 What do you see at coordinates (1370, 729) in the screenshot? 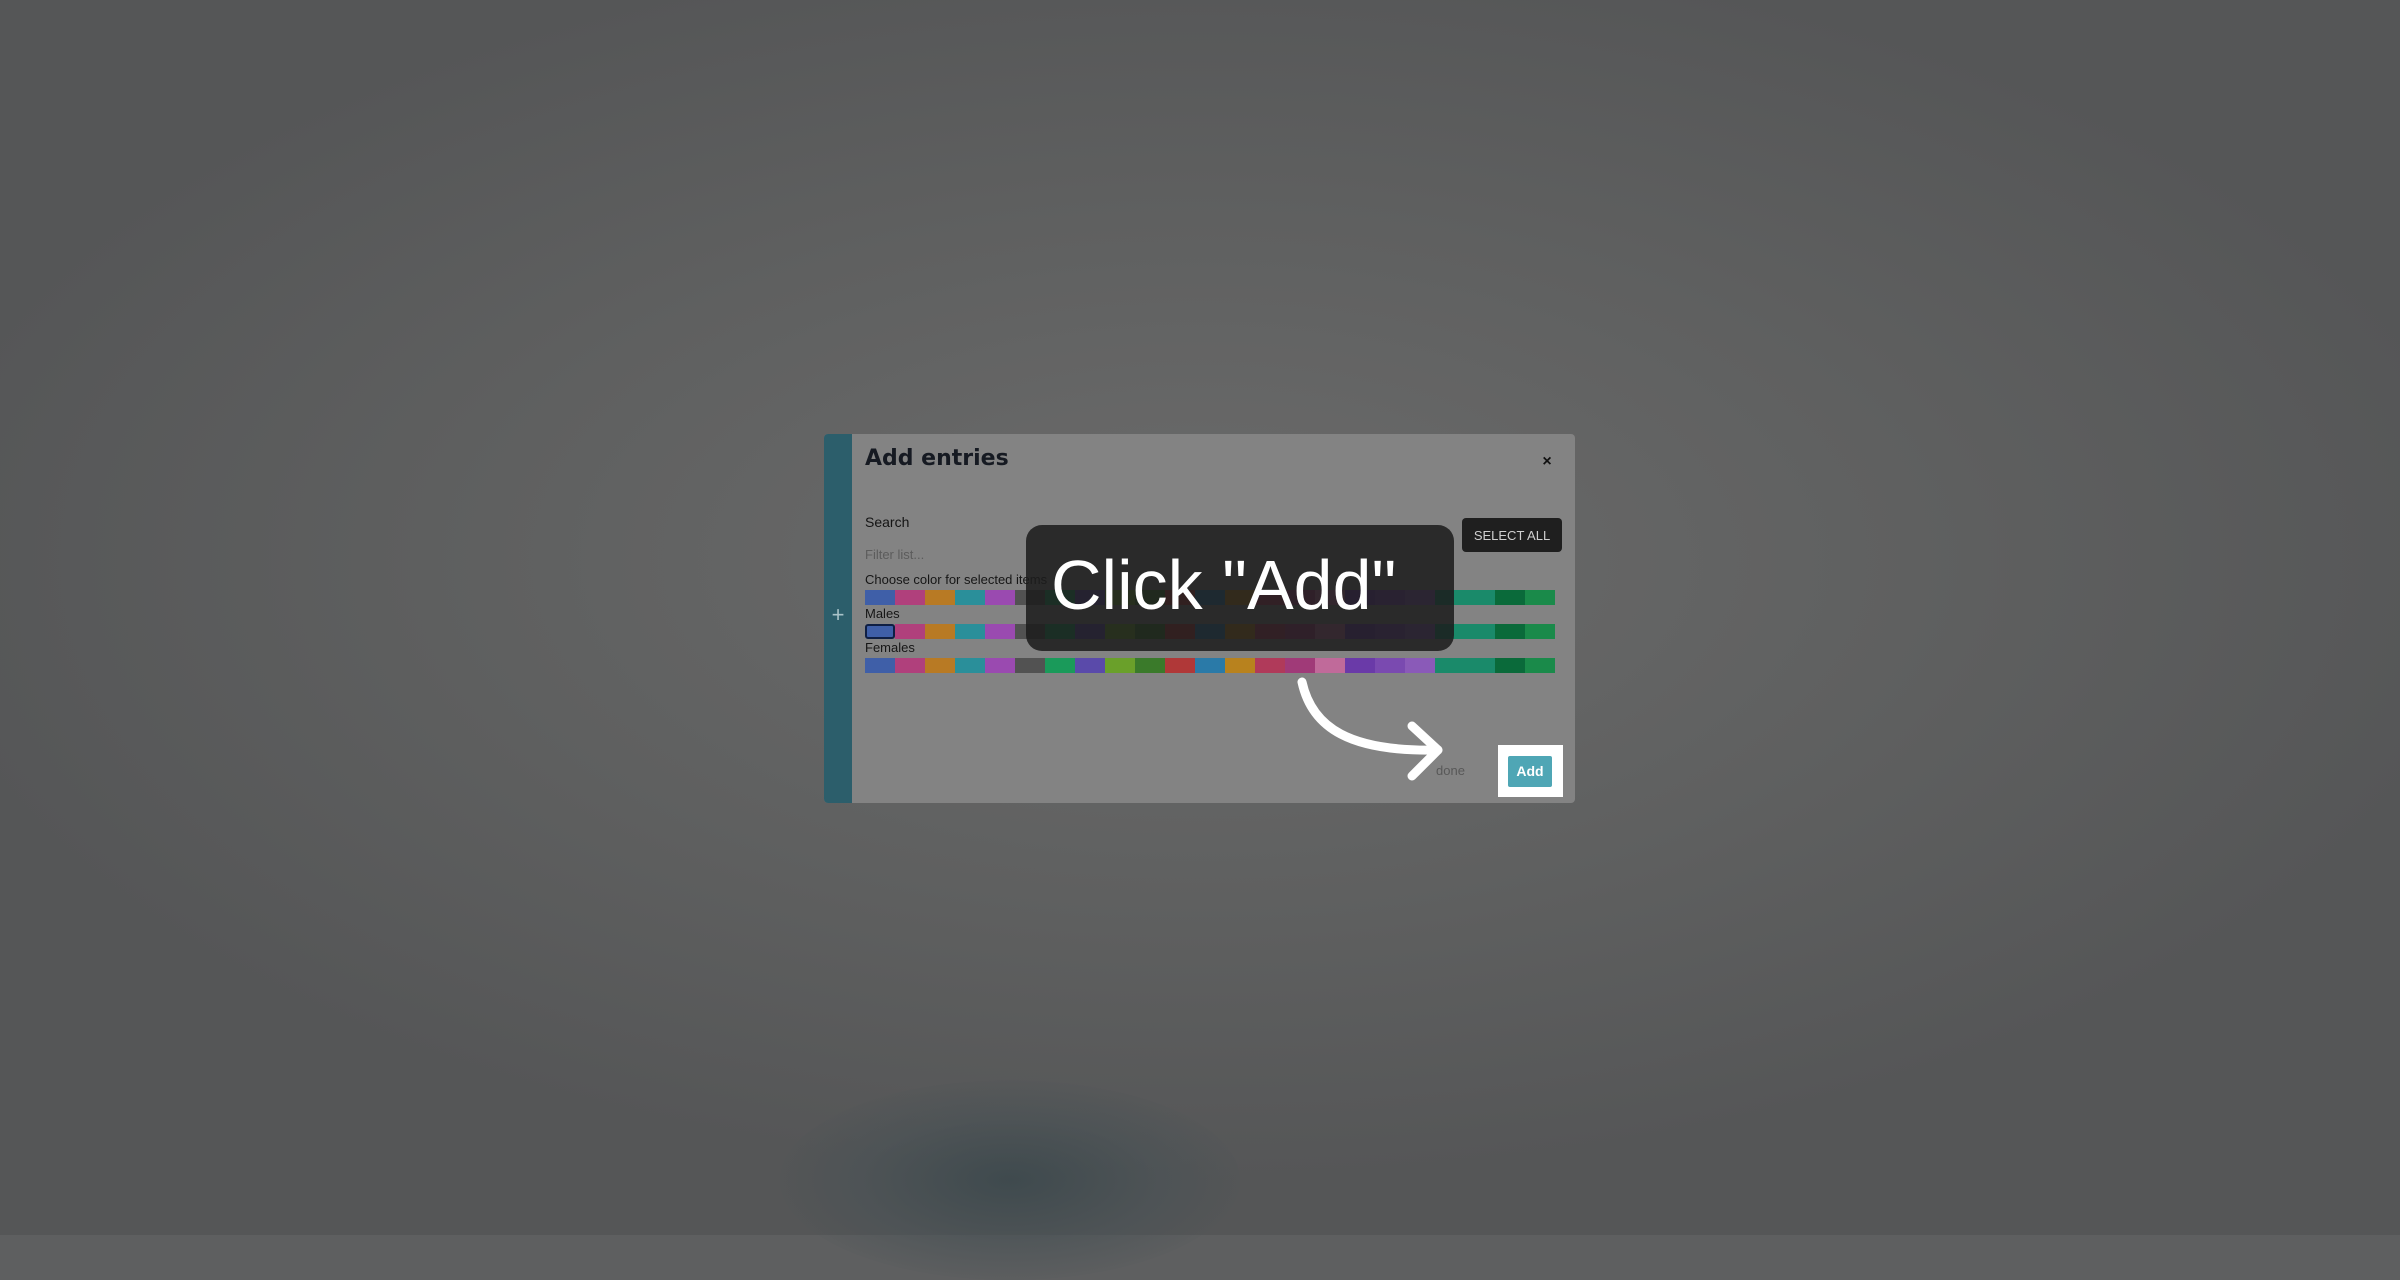
I see `pointer-arrow-icon` at bounding box center [1370, 729].